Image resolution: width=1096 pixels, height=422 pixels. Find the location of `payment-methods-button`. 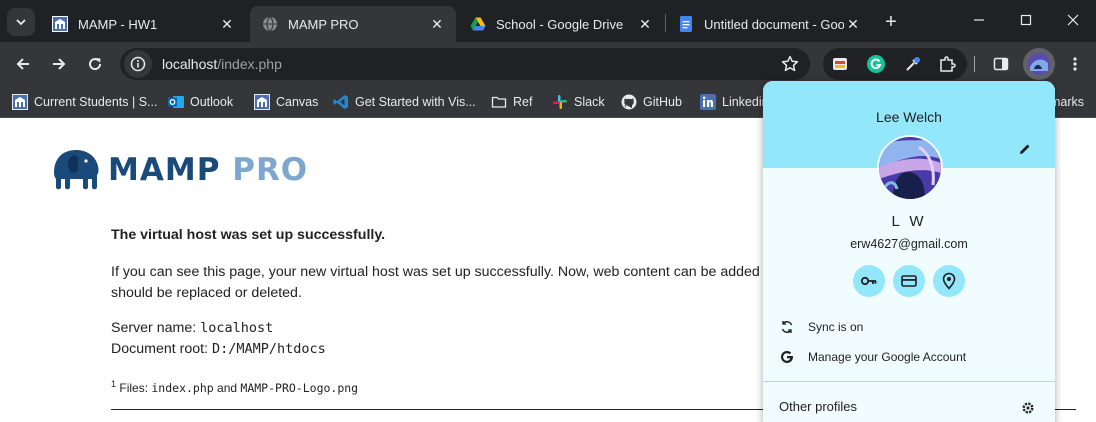

payment-methods-button is located at coordinates (909, 281).